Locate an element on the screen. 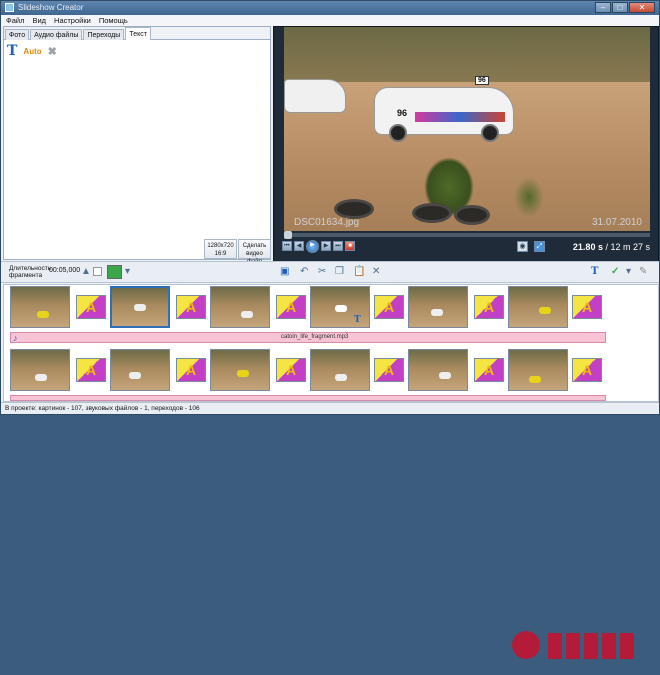 This screenshot has height=675, width=660. play-button: ▶ is located at coordinates (312, 246).